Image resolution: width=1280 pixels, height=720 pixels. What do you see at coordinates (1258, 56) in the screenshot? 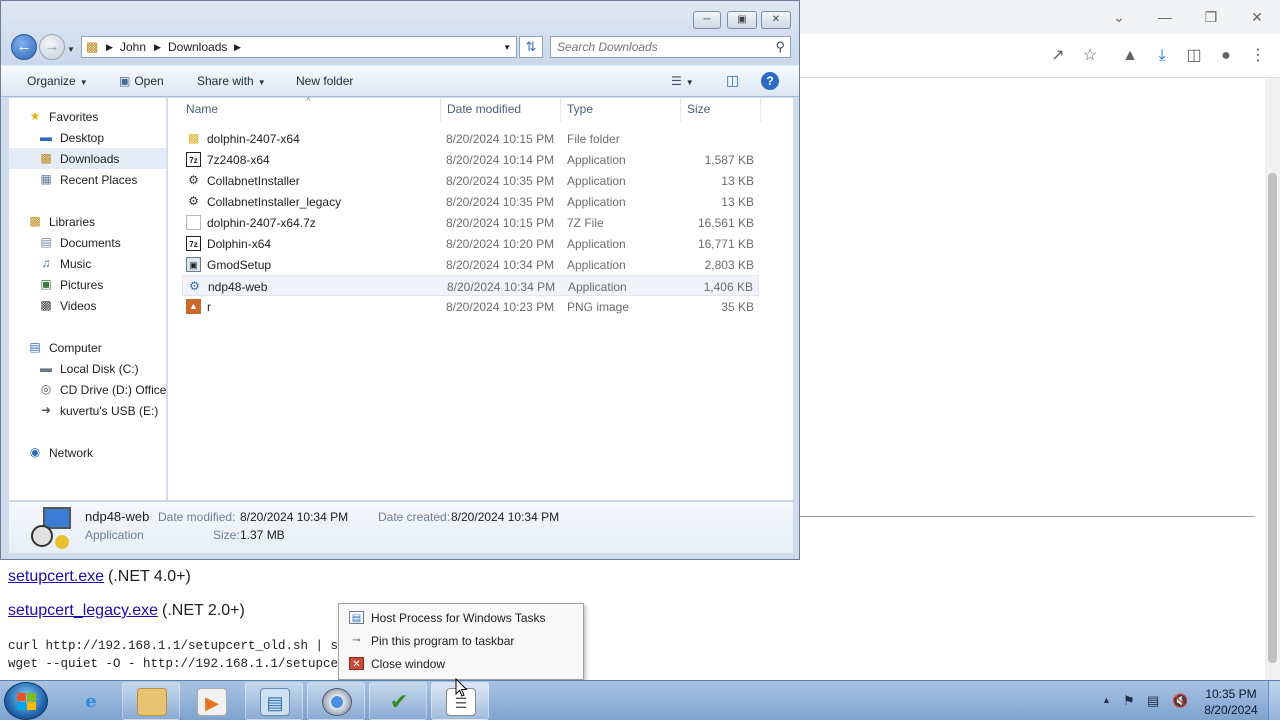
I see `menu-kebab-icon: ⋮` at bounding box center [1258, 56].